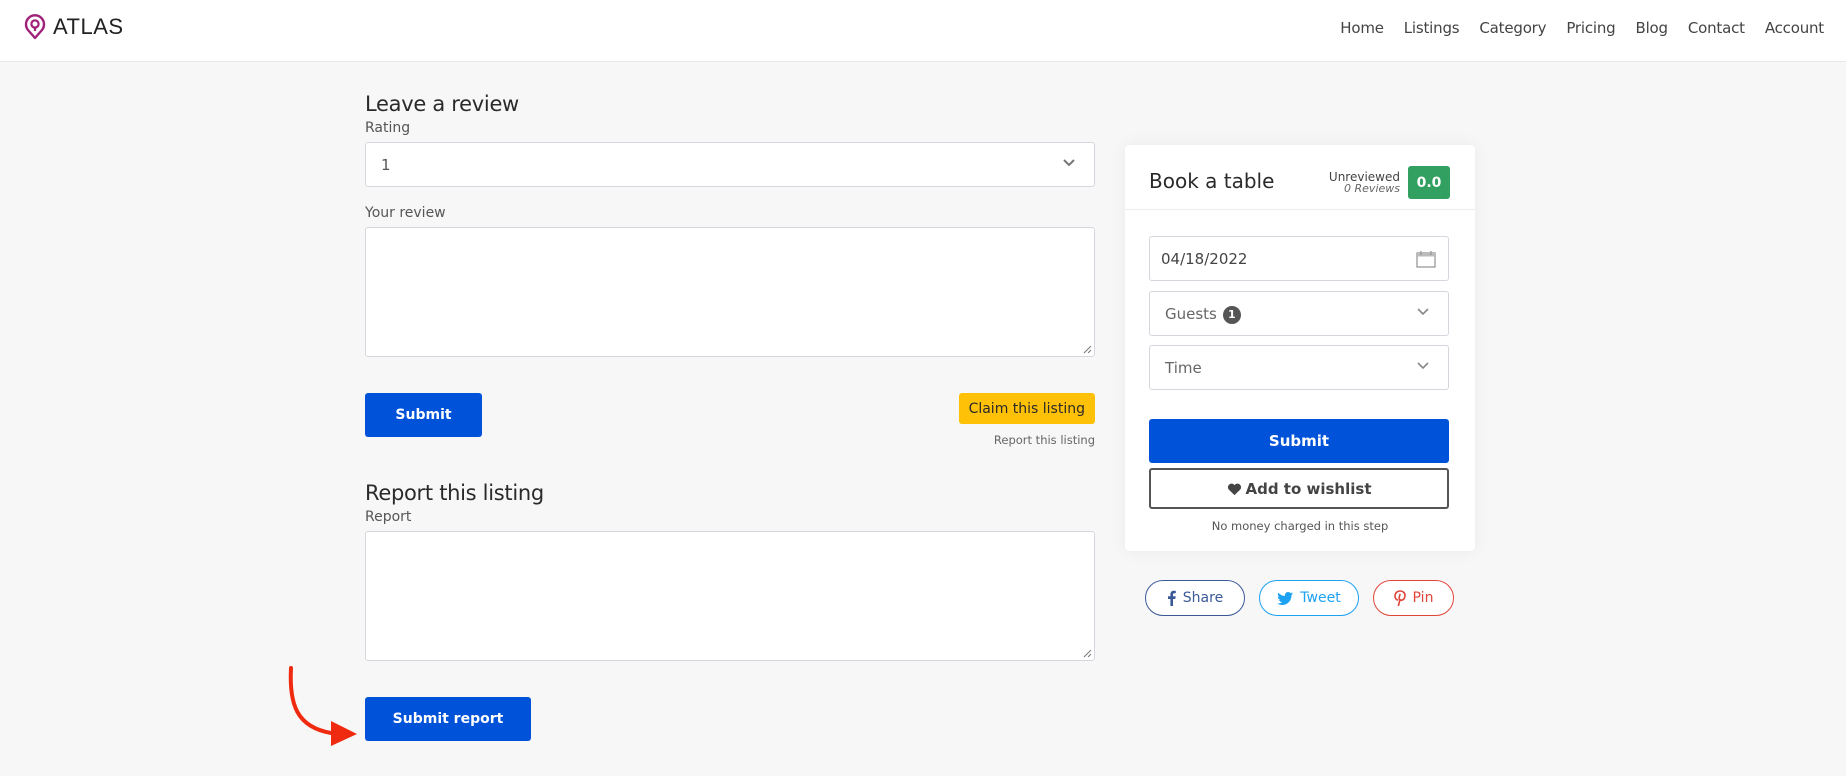  What do you see at coordinates (1652, 28) in the screenshot?
I see `nav-blog: Blog` at bounding box center [1652, 28].